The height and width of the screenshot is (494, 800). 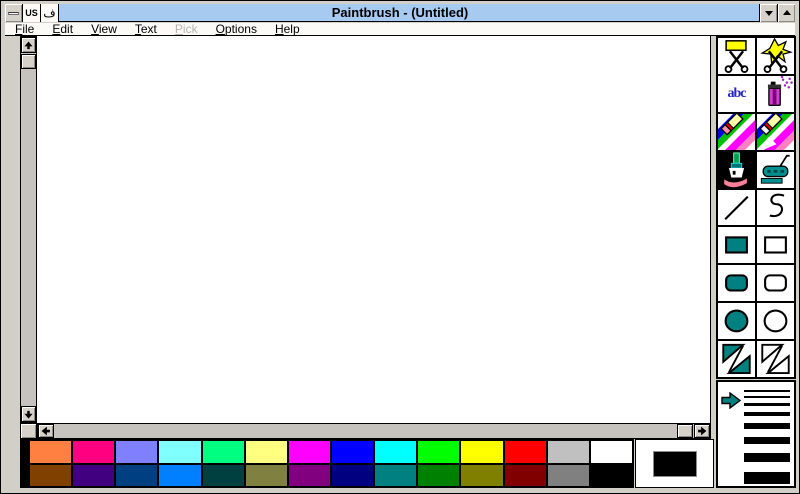 What do you see at coordinates (146, 29) in the screenshot?
I see `menu-text: Text` at bounding box center [146, 29].